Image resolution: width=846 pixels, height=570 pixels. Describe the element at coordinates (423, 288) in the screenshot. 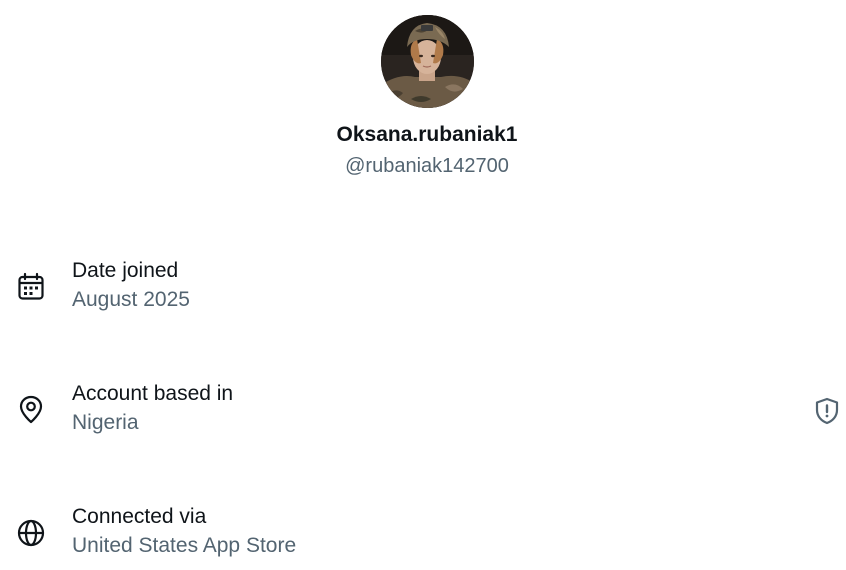

I see `date-joined-row: Date joined August 2025` at that location.